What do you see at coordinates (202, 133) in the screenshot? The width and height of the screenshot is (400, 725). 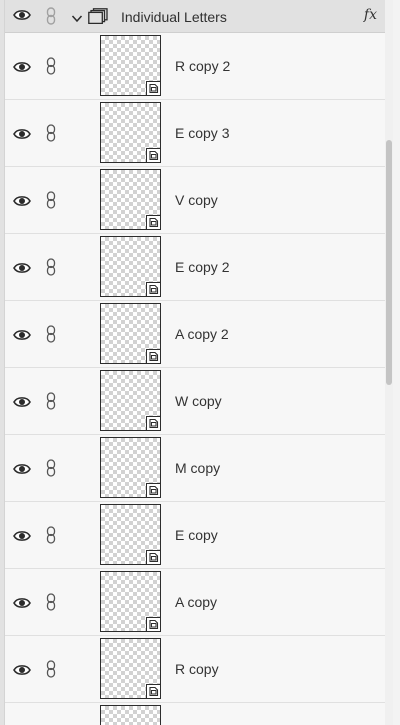 I see `layer-name: E copy 3` at bounding box center [202, 133].